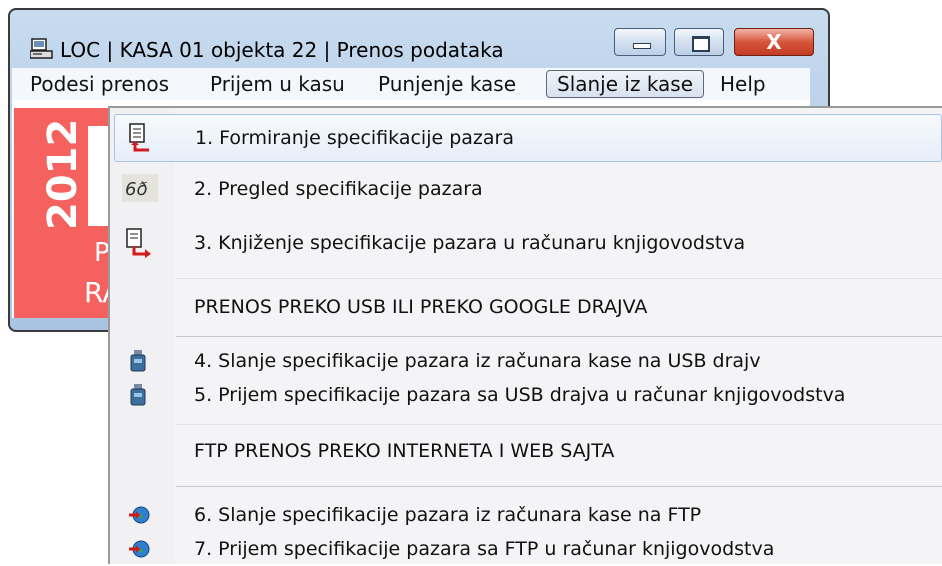 This screenshot has height=566, width=942. What do you see at coordinates (625, 84) in the screenshot?
I see `menu-slanje-iz-kase: Slanje iz kase` at bounding box center [625, 84].